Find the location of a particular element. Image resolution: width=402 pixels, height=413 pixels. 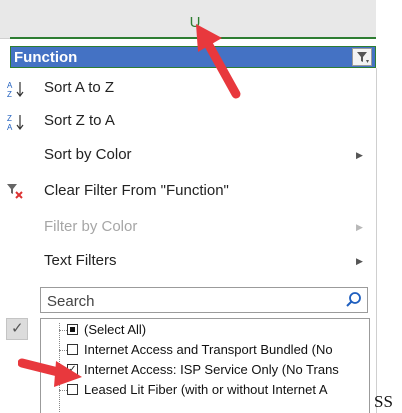

menu-item-label: Sort Z to A is located at coordinates (79, 120).